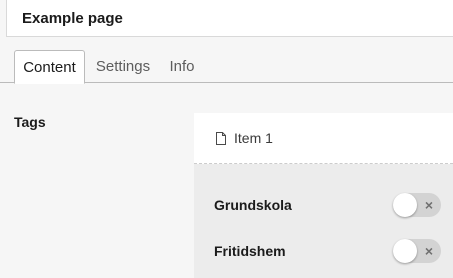 The width and height of the screenshot is (453, 278). Describe the element at coordinates (72, 18) in the screenshot. I see `page-title-value: Example page` at that location.